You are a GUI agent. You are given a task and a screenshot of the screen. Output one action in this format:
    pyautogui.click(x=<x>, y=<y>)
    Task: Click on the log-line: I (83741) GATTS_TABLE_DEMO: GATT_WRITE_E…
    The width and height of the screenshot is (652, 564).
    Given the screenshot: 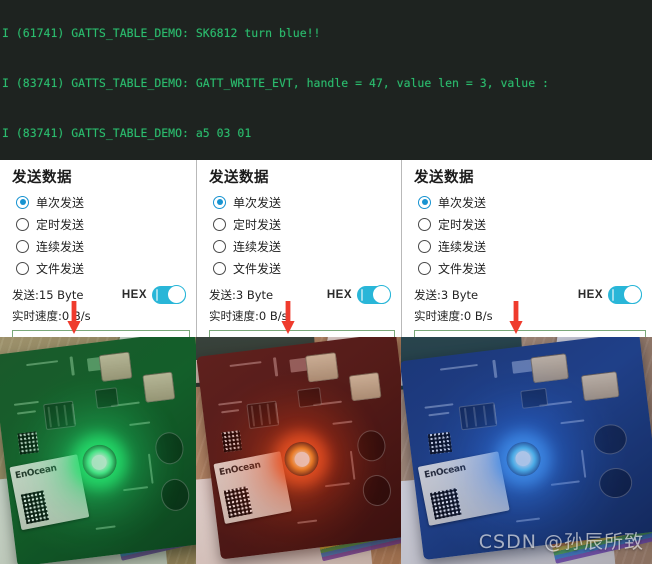 What is the action you would take?
    pyautogui.click(x=275, y=82)
    